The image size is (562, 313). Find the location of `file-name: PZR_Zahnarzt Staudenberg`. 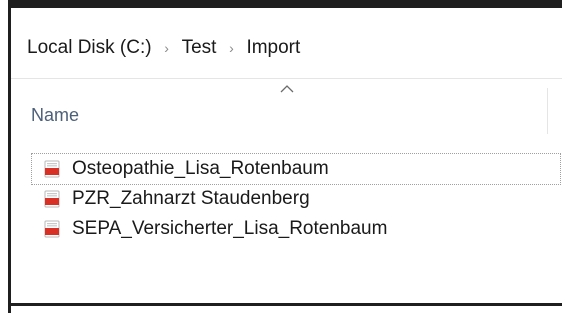

file-name: PZR_Zahnarzt Staudenberg is located at coordinates (191, 198).